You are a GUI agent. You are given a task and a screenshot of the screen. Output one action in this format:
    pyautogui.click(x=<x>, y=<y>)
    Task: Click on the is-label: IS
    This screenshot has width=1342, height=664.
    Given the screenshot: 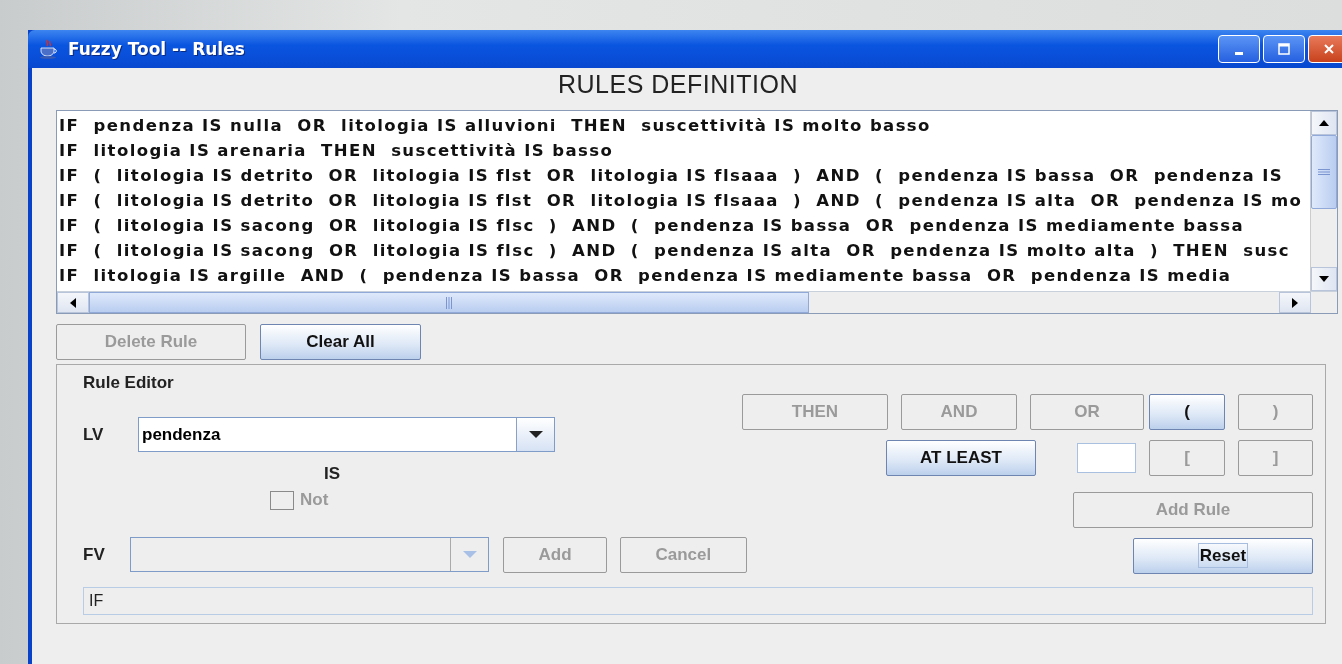 What is the action you would take?
    pyautogui.click(x=333, y=474)
    